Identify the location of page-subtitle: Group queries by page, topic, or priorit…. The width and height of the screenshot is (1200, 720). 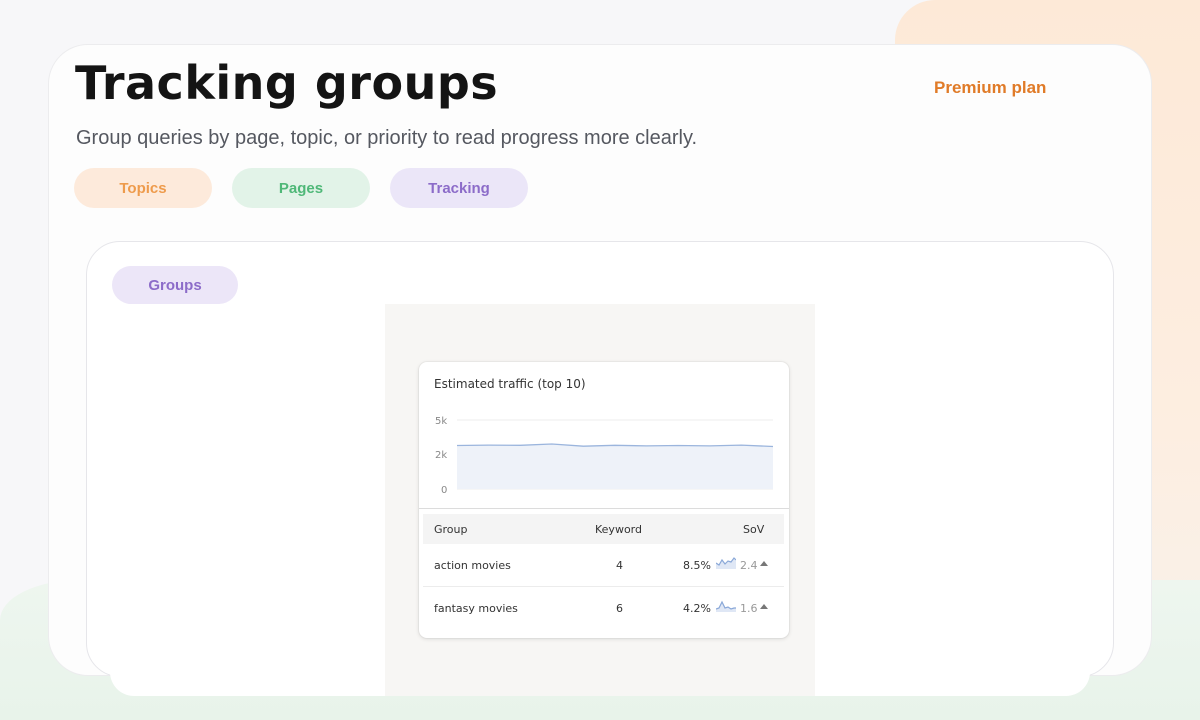
(387, 138).